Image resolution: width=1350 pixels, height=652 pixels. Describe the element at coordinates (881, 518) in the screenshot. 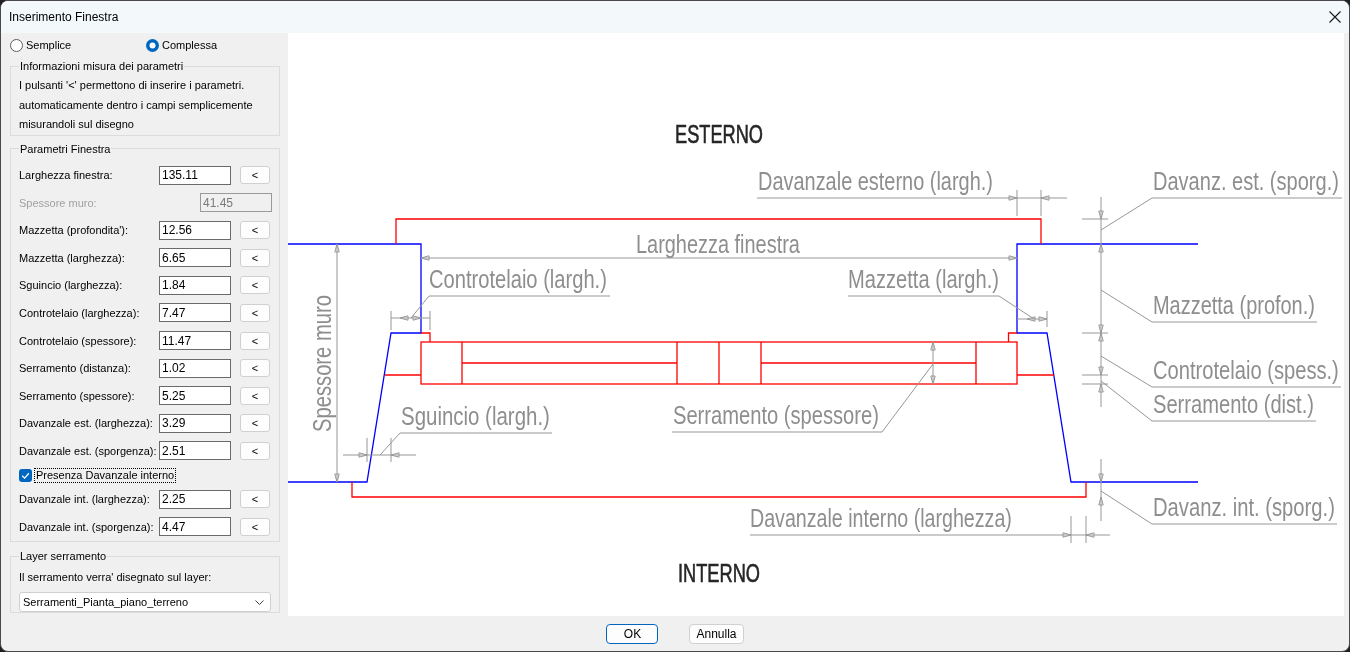

I see `dimension-label: Davanzale interno (larghezza)` at that location.